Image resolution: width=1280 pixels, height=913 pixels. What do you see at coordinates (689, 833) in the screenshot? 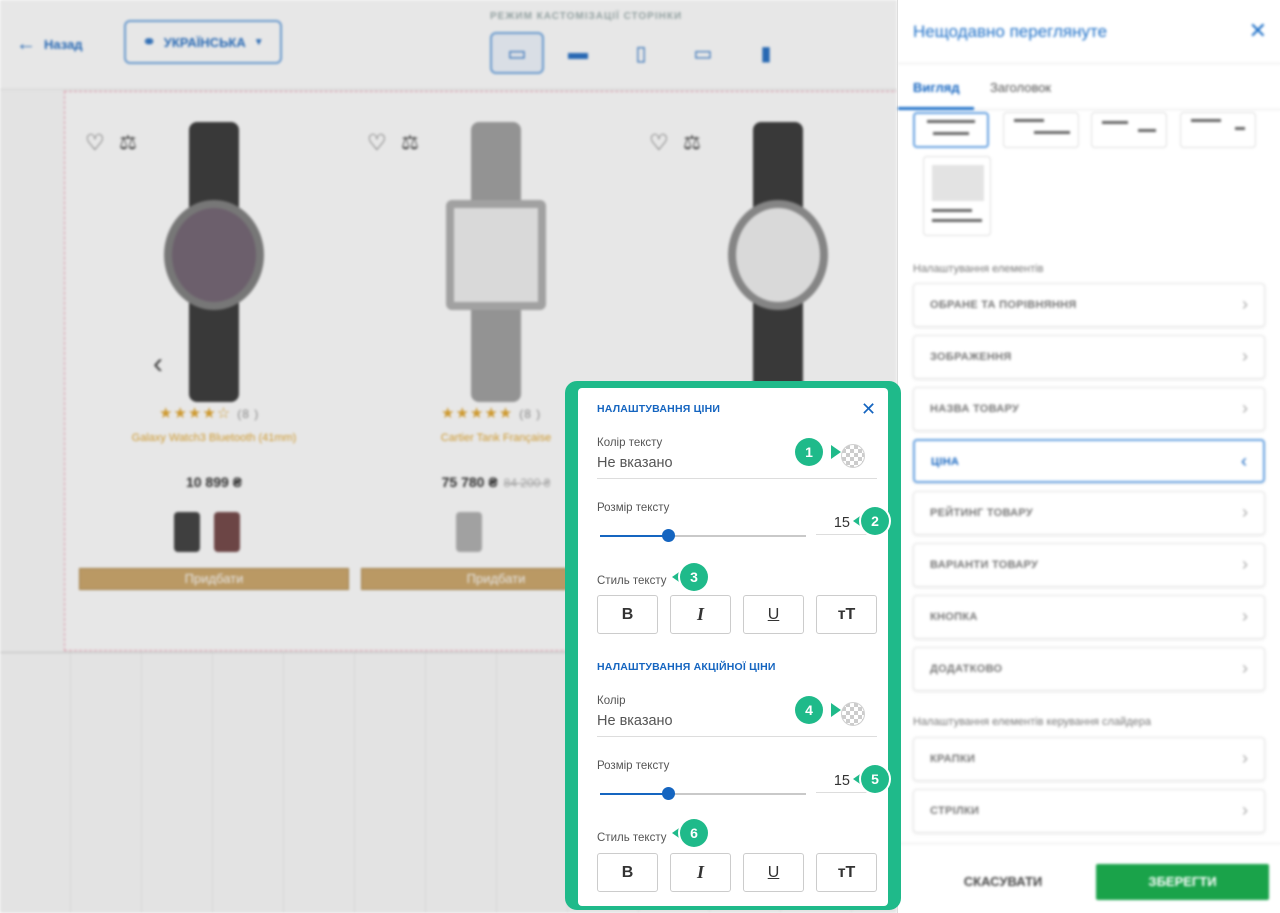
I see `step-marker-6: 6` at bounding box center [689, 833].